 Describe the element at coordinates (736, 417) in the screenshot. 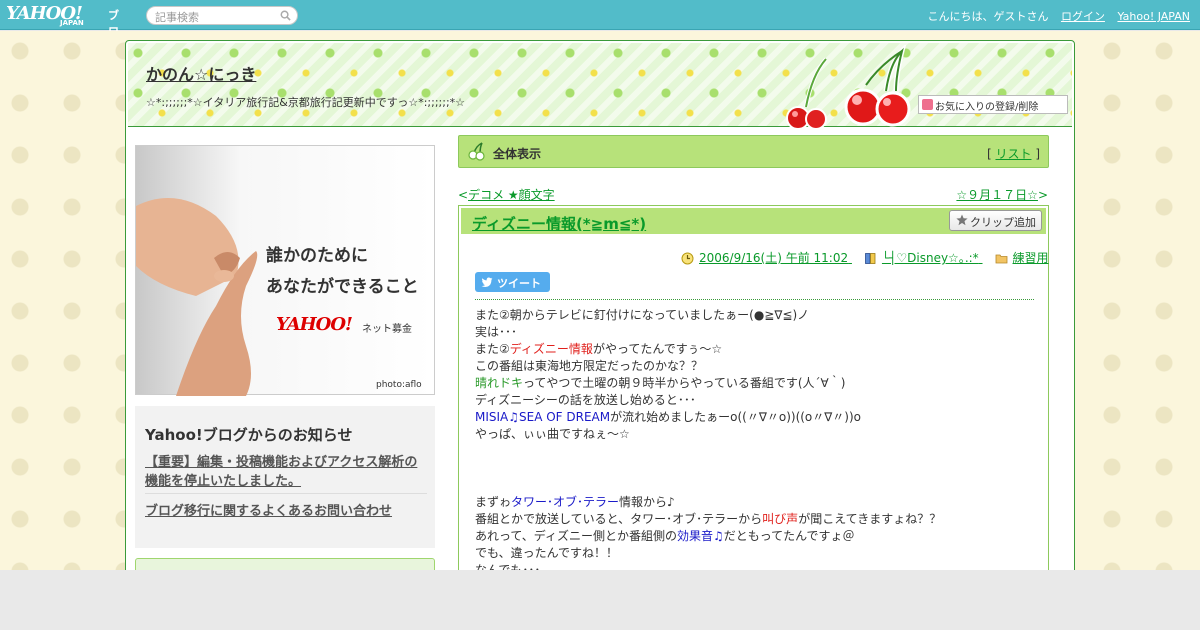

I see `article-text: が流れ始めましたぁーo((〃∇〃o))((o〃∇〃))o` at that location.